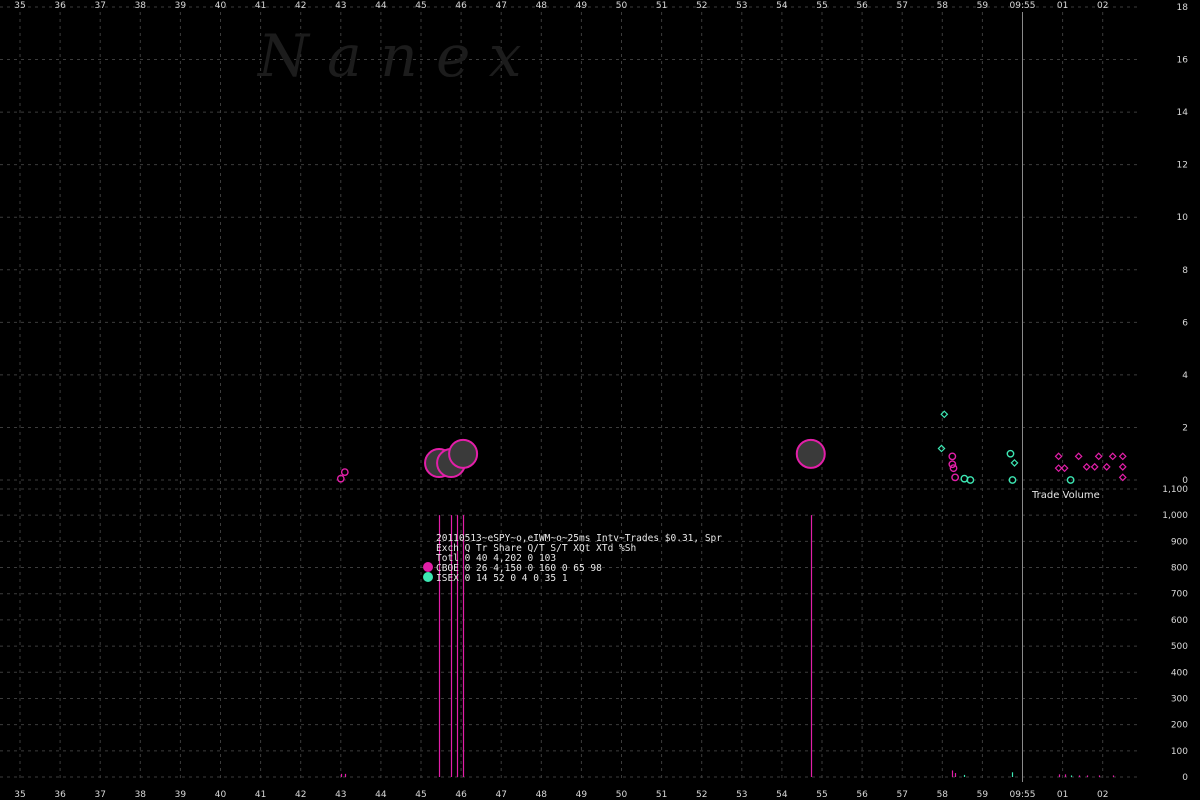 The height and width of the screenshot is (800, 1200). Describe the element at coordinates (1179, 569) in the screenshot. I see `y-tick-label-volume: 800` at that location.